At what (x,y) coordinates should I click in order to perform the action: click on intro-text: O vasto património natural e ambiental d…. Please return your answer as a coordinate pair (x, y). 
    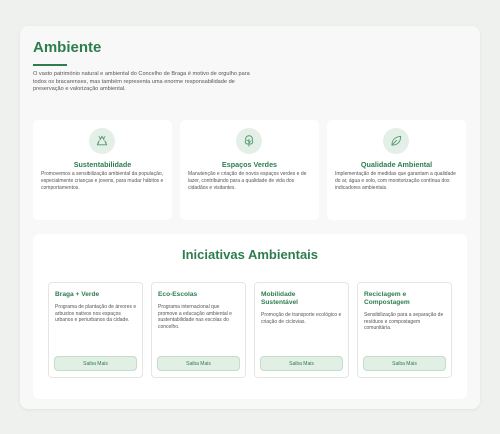
    Looking at the image, I should click on (141, 82).